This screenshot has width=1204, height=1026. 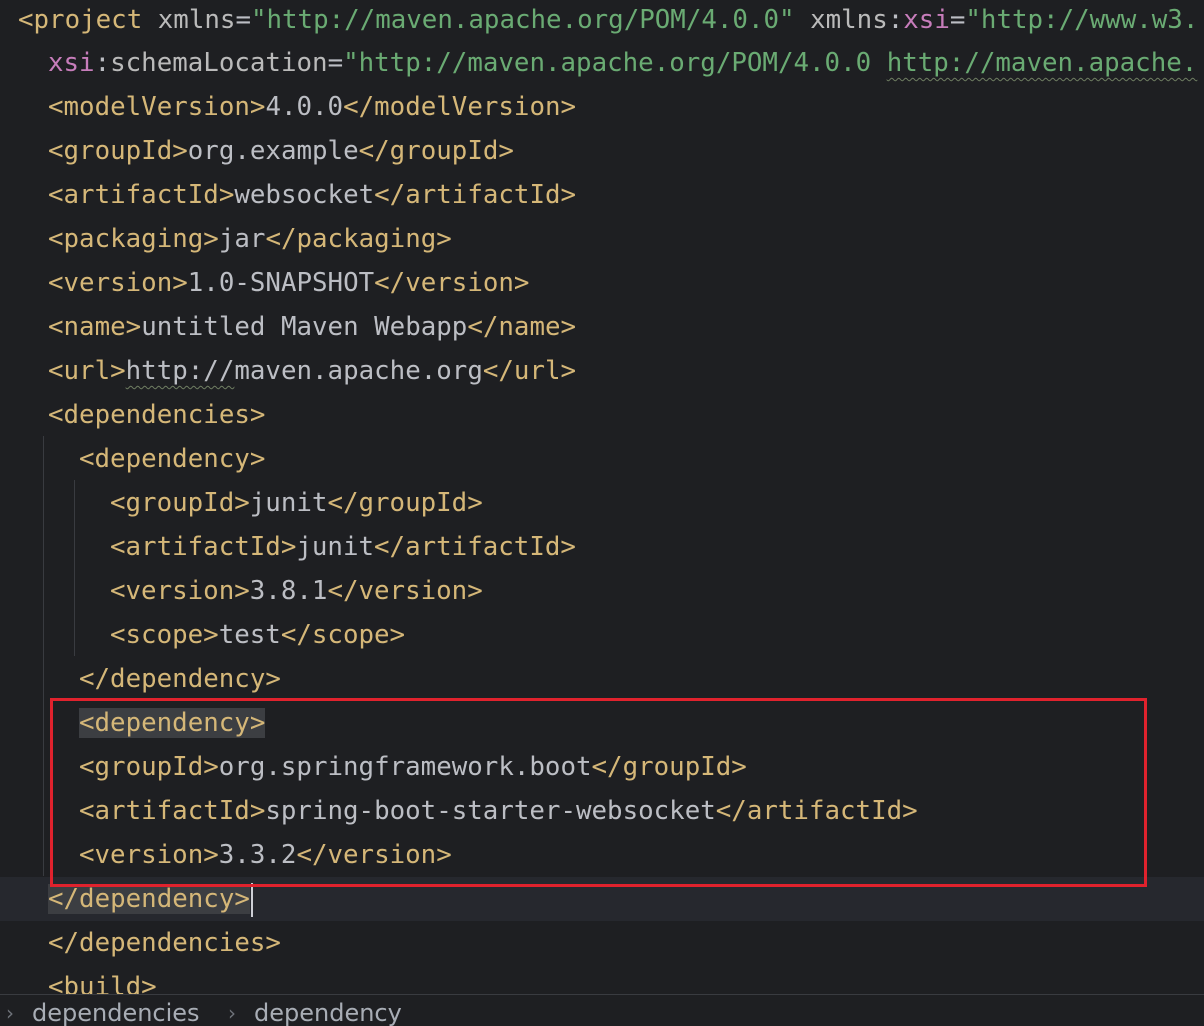 I want to click on code-token: org.springframework.boot, so click(x=405, y=767).